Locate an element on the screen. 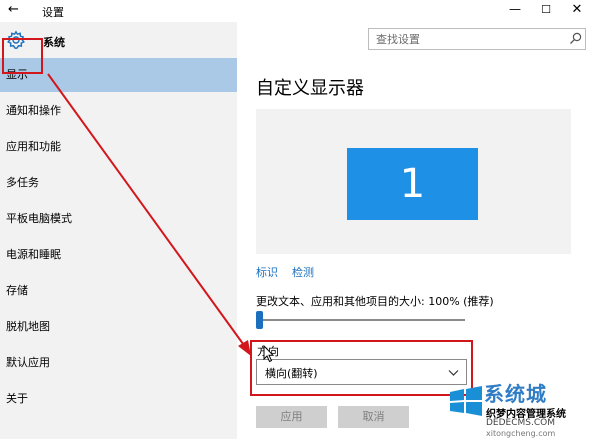 The height and width of the screenshot is (439, 590). monitor-tile: 1 is located at coordinates (412, 184).